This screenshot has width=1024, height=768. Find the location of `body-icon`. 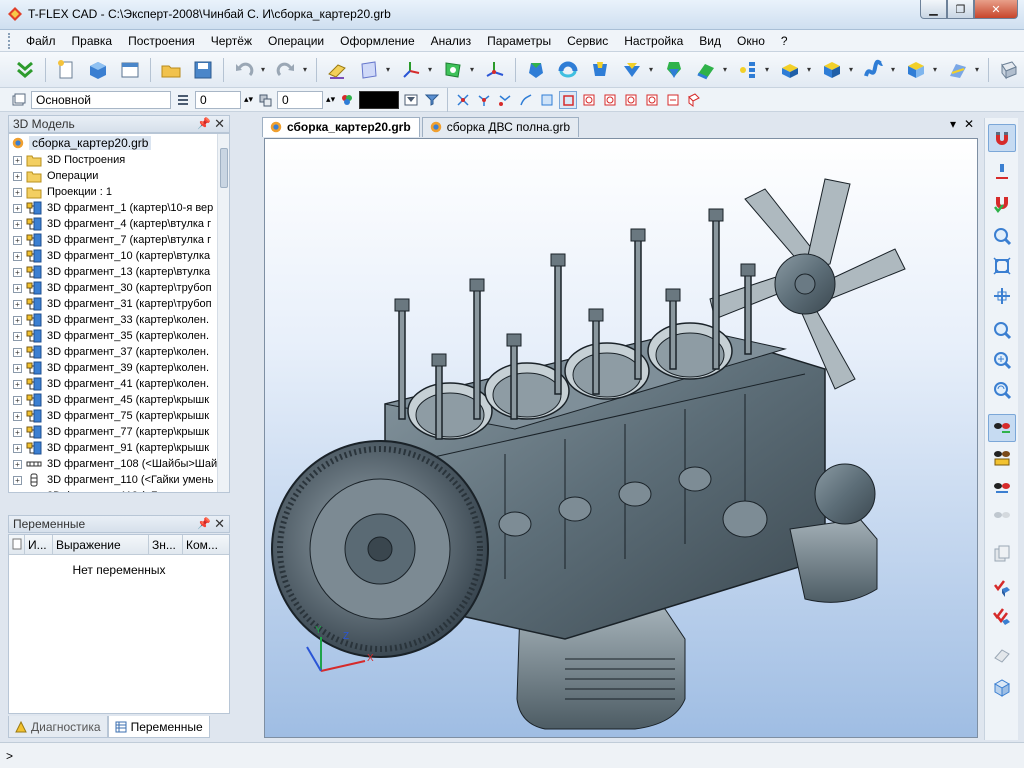

body-icon is located at coordinates (916, 70).